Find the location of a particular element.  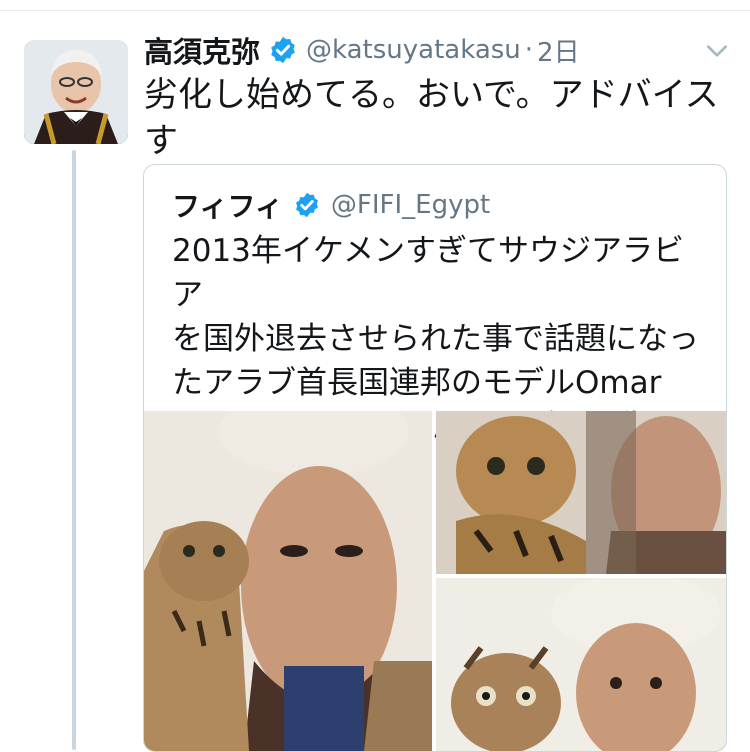

quoted-tweet-header: フィフィ @FIFI_Egypt is located at coordinates (331, 205).